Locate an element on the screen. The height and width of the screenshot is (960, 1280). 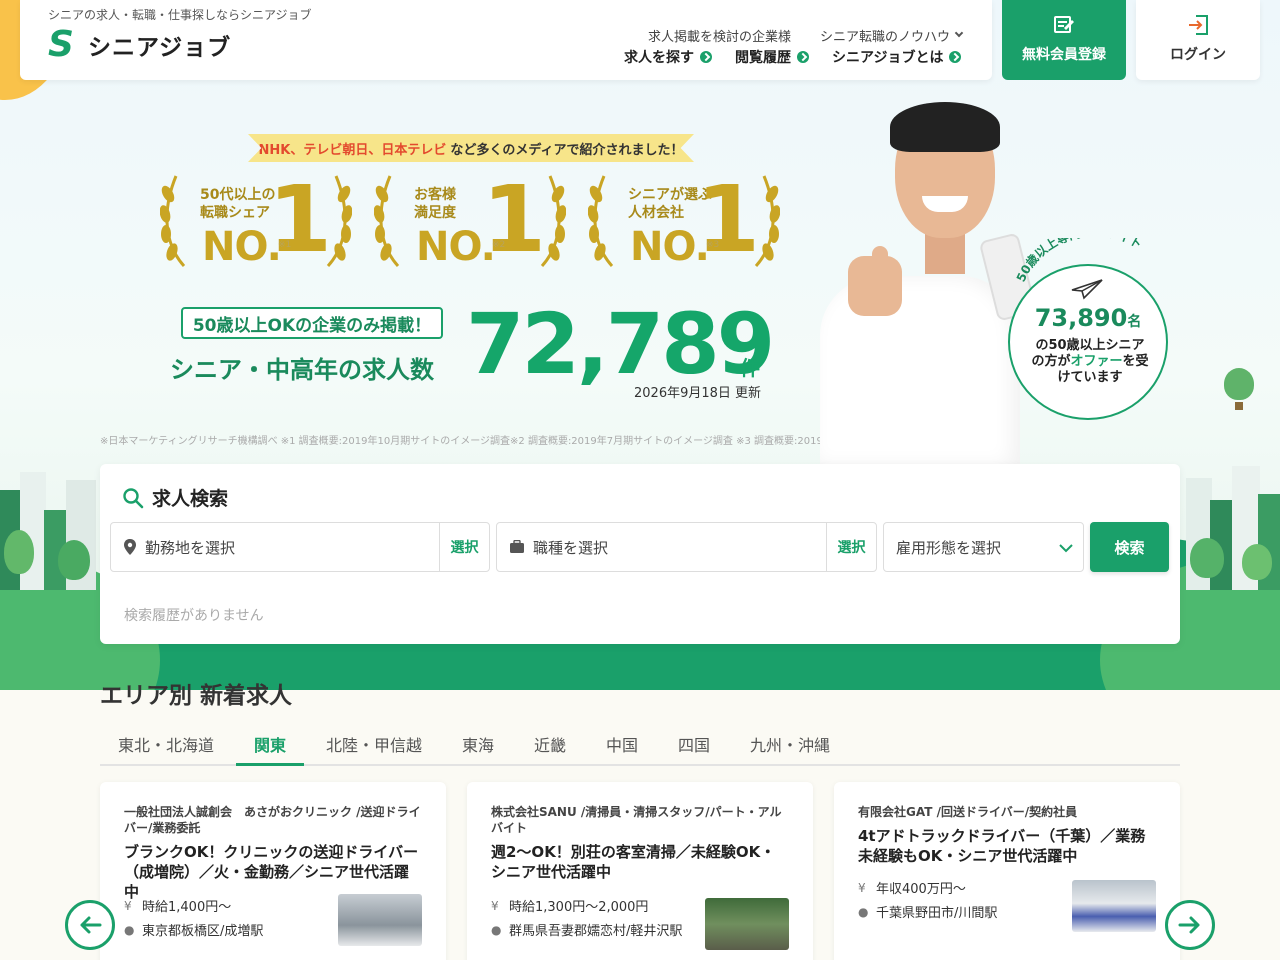
carousel-prev-button is located at coordinates (90, 925).